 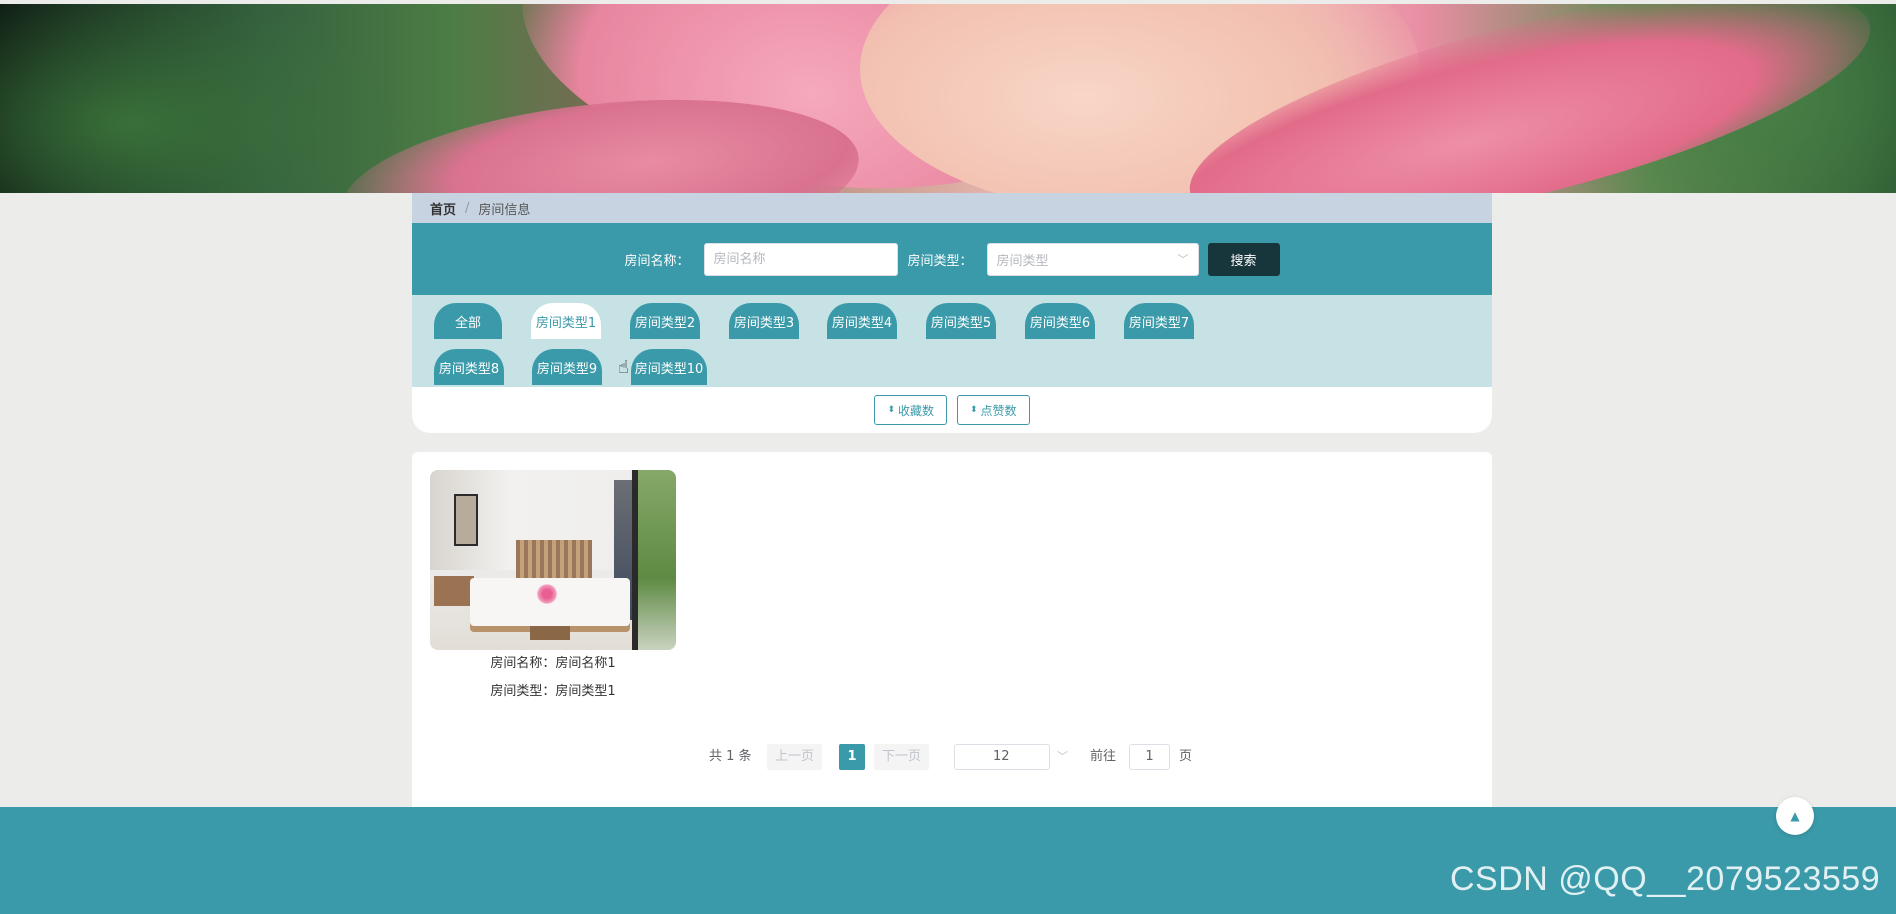 What do you see at coordinates (1002, 757) in the screenshot?
I see `page-size-select: 12` at bounding box center [1002, 757].